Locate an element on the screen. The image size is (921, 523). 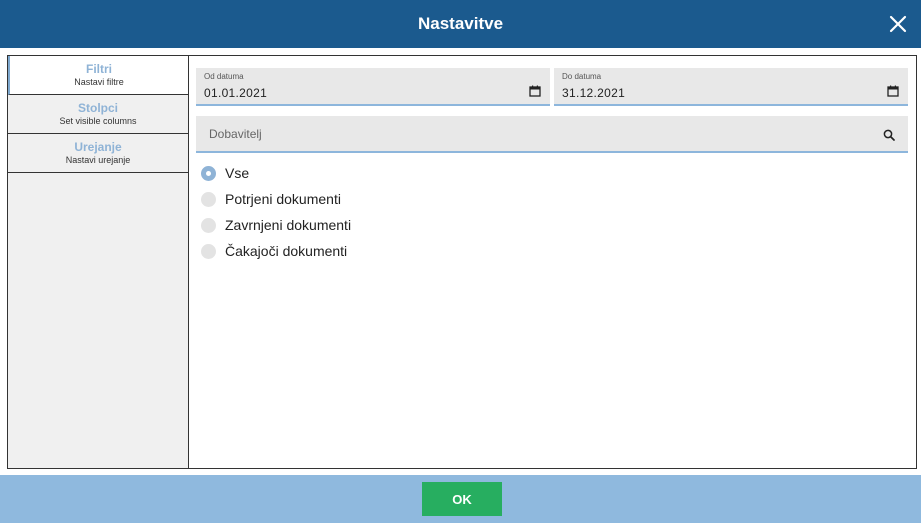
radio-option-cakajoci: Čakajoči dokumenti is located at coordinates (276, 251).